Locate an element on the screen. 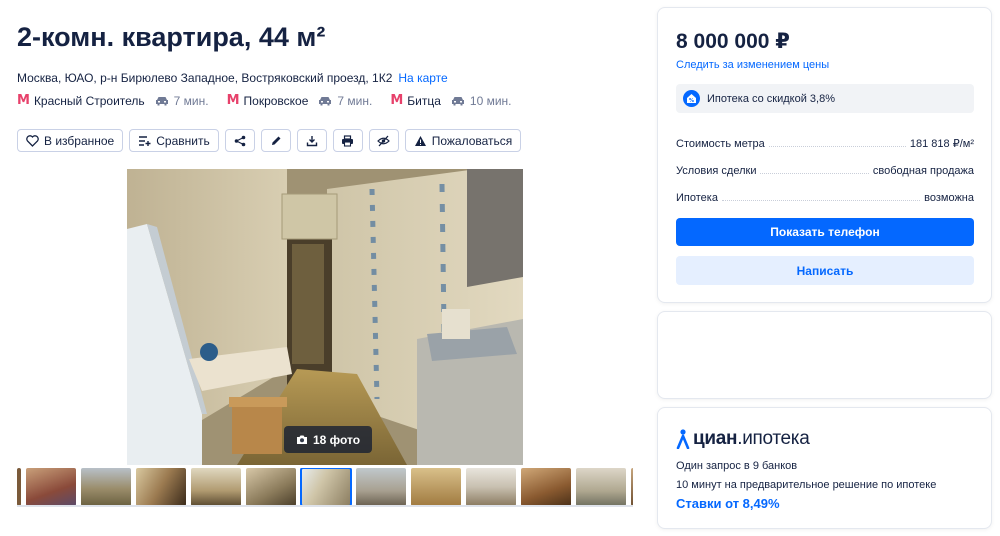 This screenshot has width=1000, height=536. detail-value: возможна is located at coordinates (949, 198).